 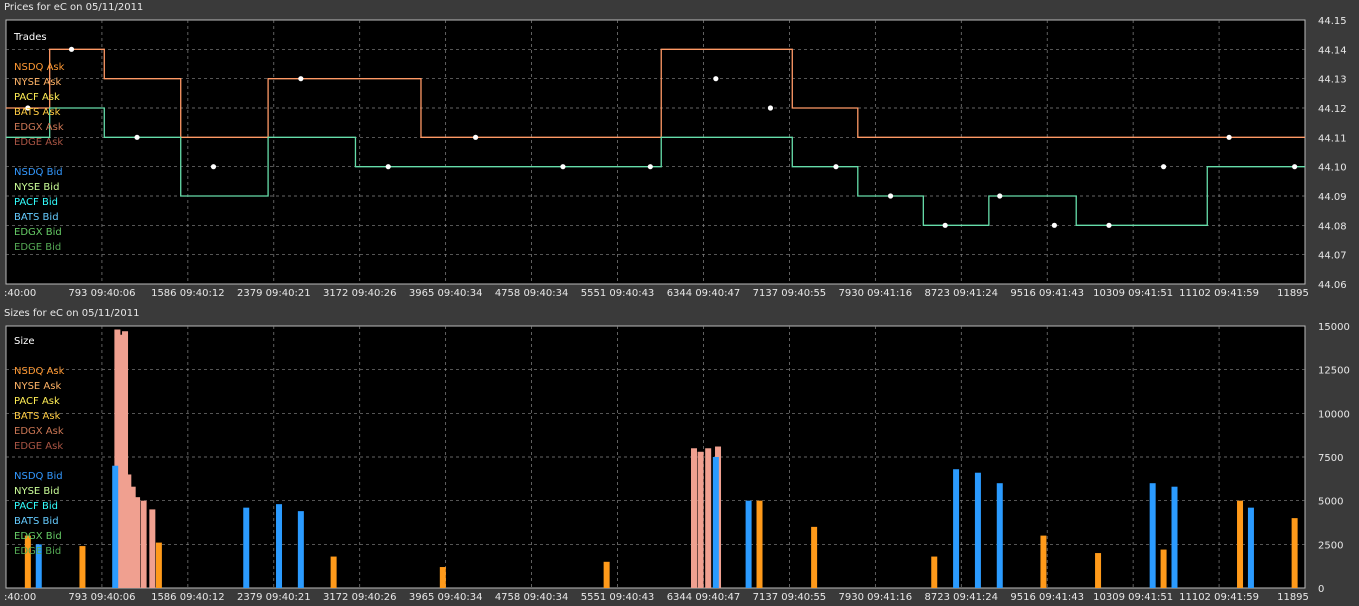 What do you see at coordinates (1332, 21) in the screenshot?
I see `prices-y-tick-label: 44.15` at bounding box center [1332, 21].